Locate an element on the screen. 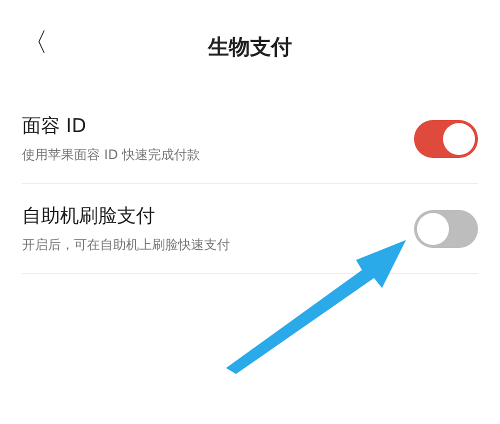 The image size is (500, 424). page-title: 生物支付 is located at coordinates (250, 48).